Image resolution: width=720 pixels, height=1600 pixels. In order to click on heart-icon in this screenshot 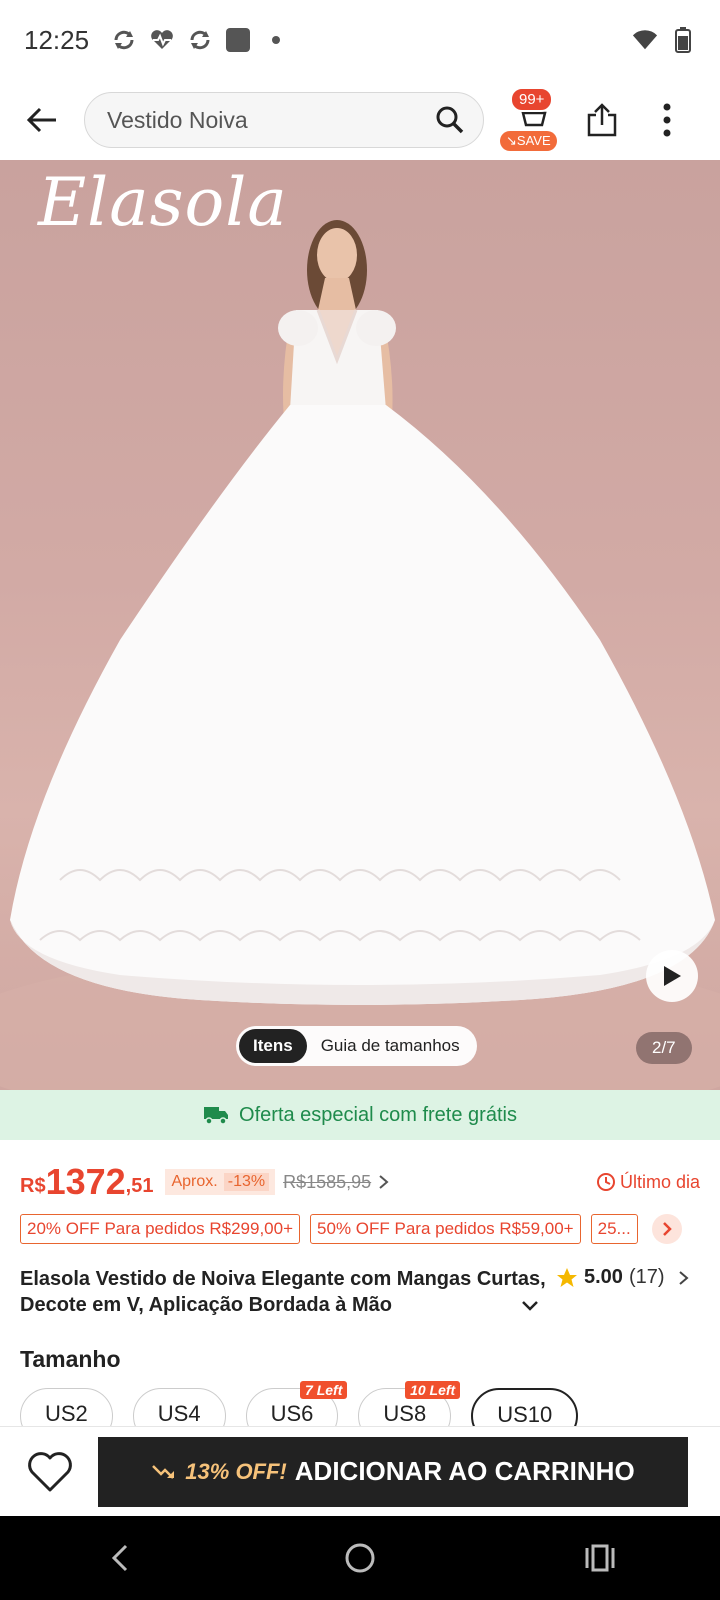, I will do `click(50, 1471)`.